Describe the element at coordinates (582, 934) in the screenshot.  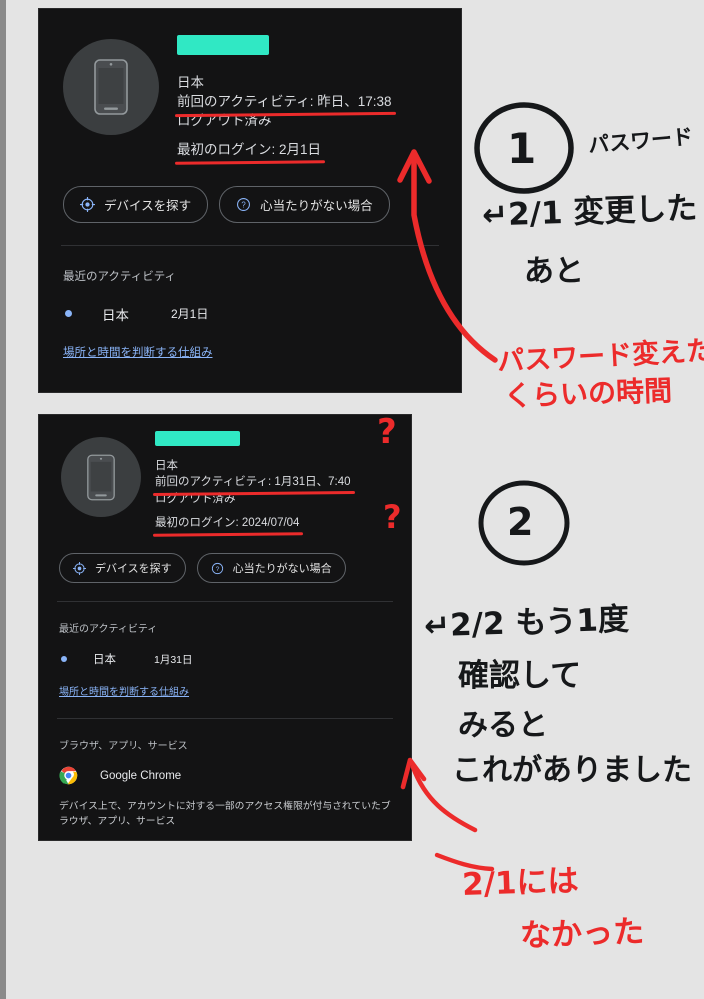
I see `annotation-2-red-line-2: なかった` at that location.